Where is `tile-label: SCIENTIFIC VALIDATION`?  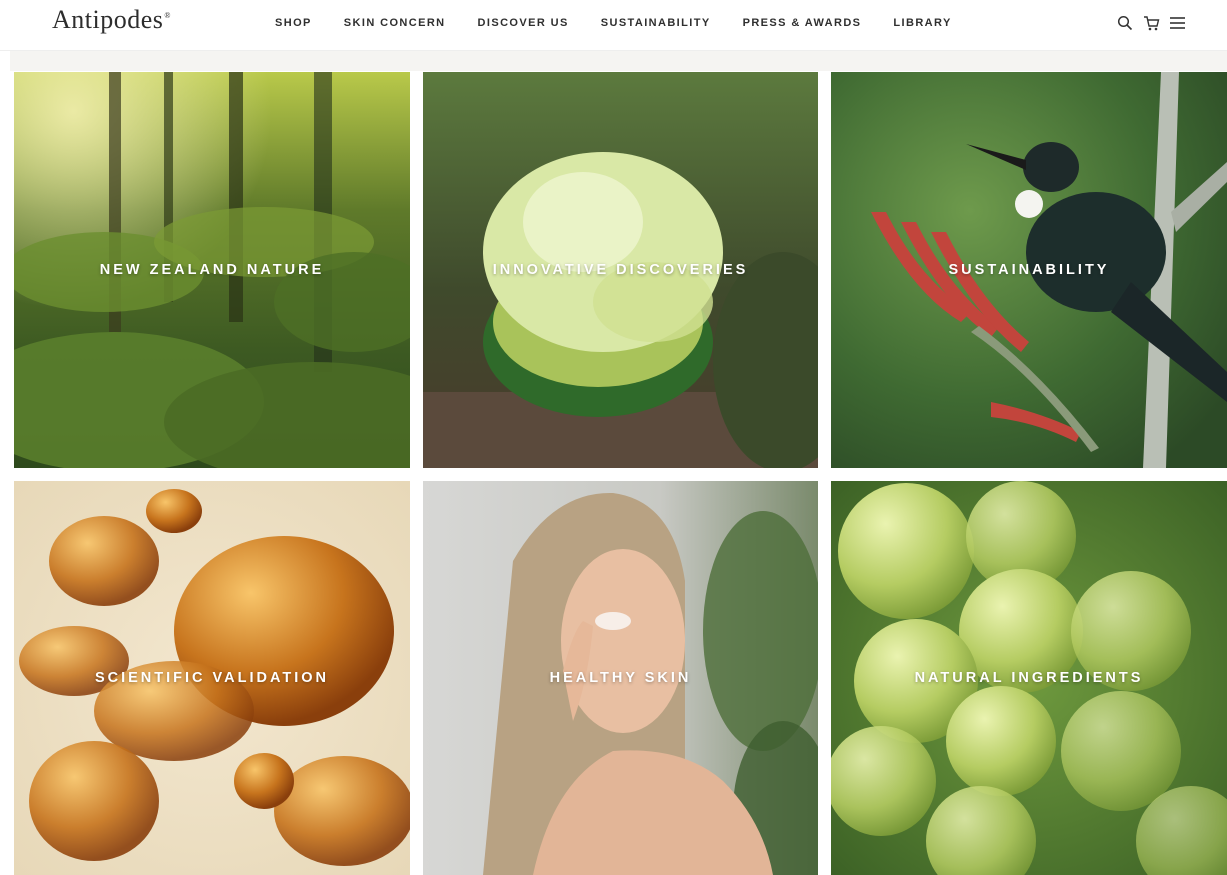
tile-label: SCIENTIFIC VALIDATION is located at coordinates (212, 678).